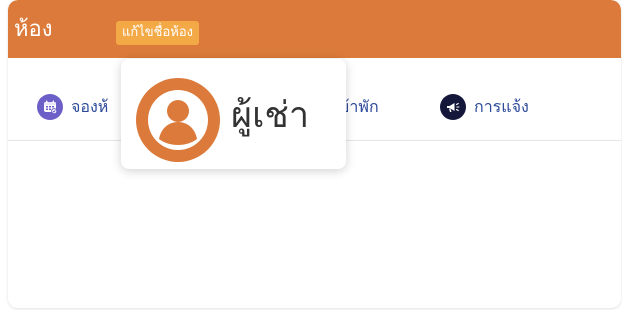 The height and width of the screenshot is (310, 622). I want to click on tab-notify: การแจ้ง, so click(484, 107).